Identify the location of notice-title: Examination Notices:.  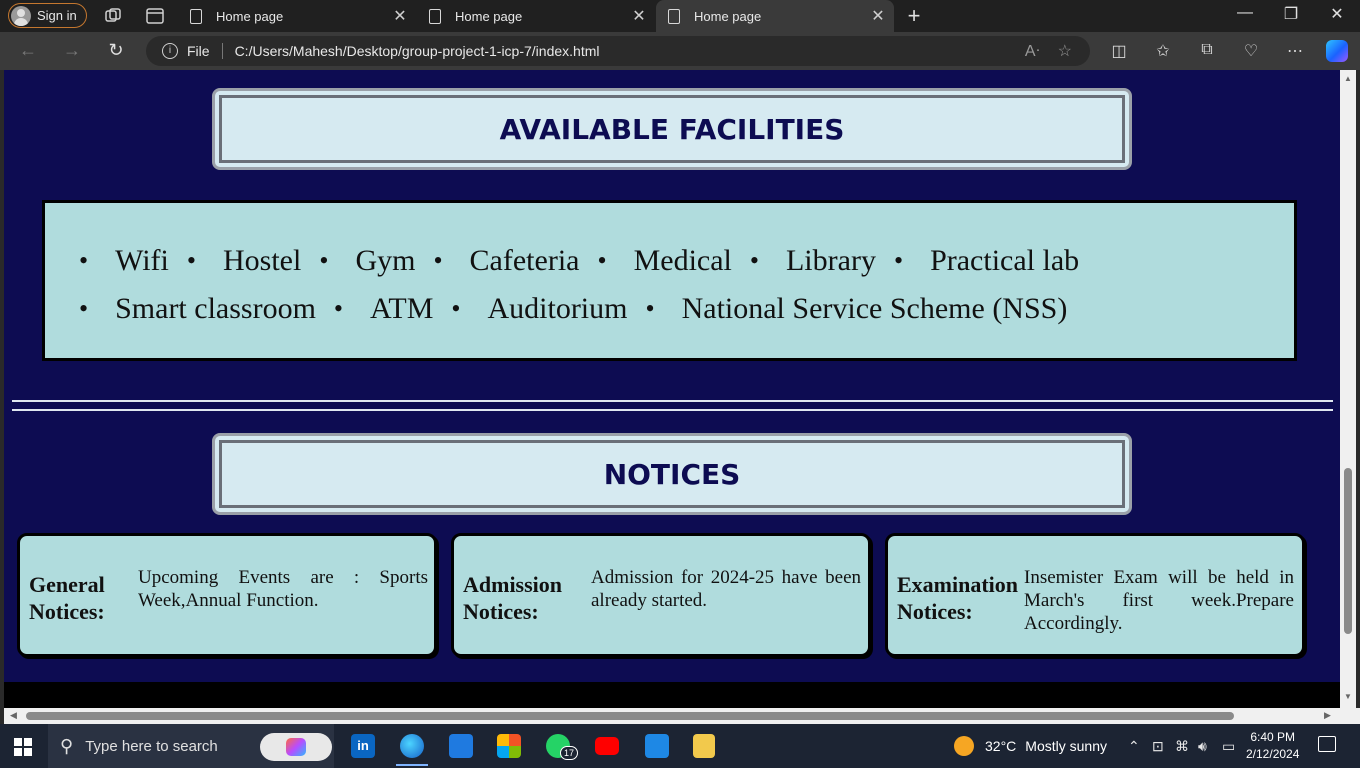
(958, 598).